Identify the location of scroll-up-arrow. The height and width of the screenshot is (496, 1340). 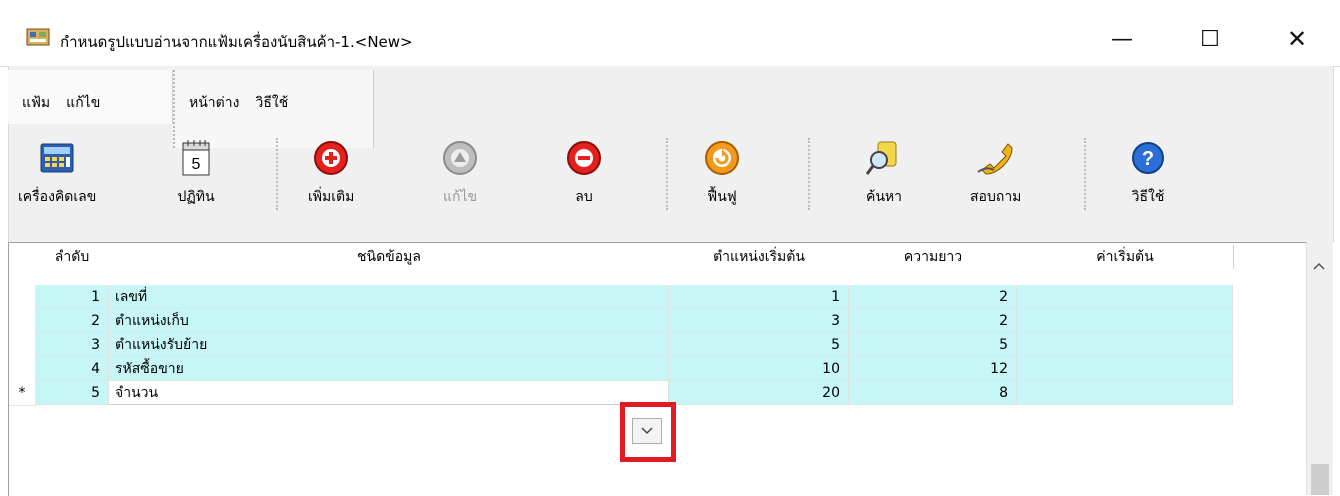
(1319, 266).